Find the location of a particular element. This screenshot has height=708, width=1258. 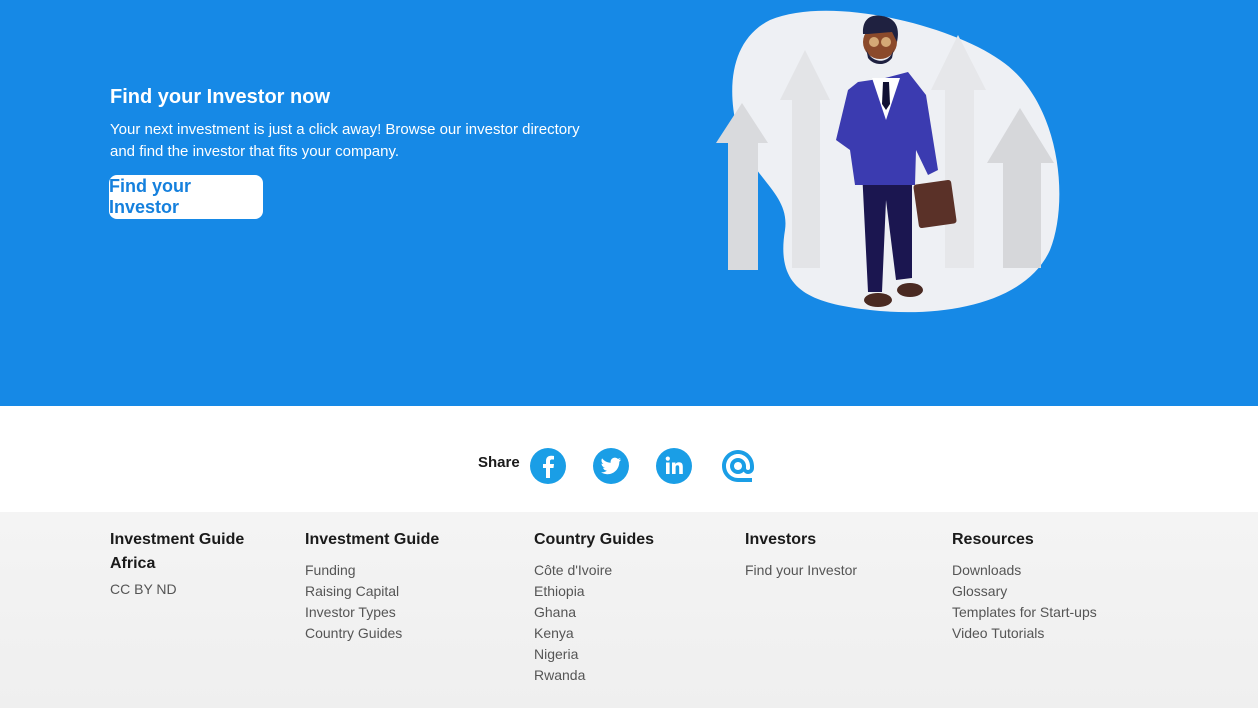

footer-link-kenya: Kenya is located at coordinates (594, 633).